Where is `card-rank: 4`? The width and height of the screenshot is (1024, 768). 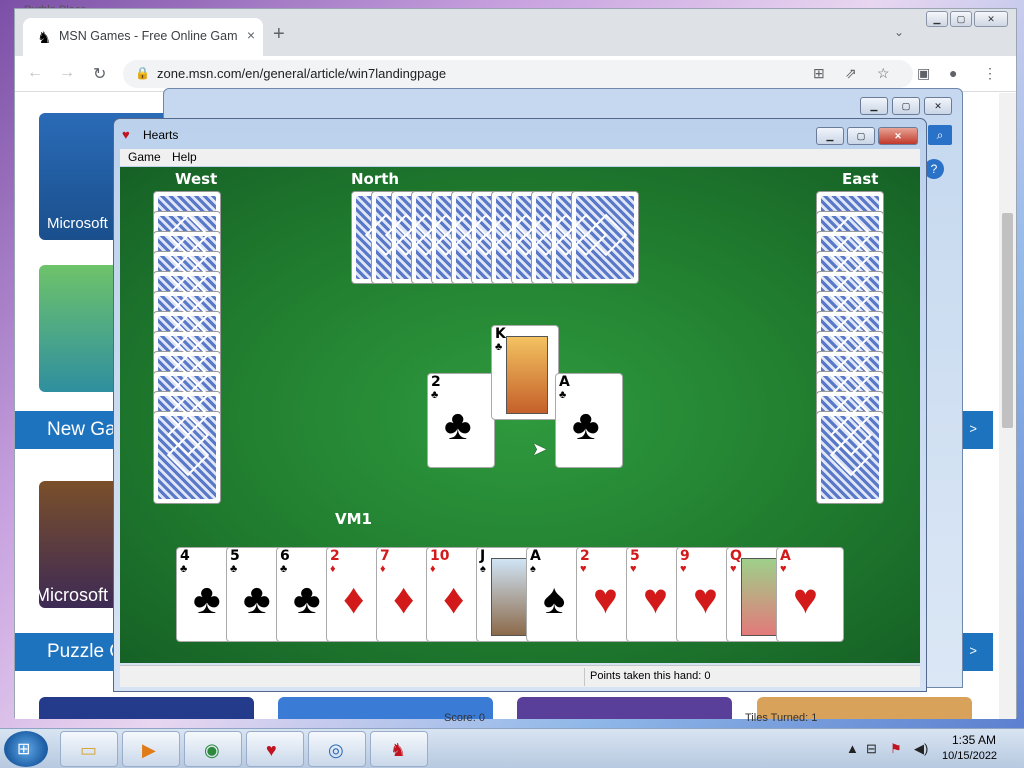
card-rank: 4 is located at coordinates (185, 556).